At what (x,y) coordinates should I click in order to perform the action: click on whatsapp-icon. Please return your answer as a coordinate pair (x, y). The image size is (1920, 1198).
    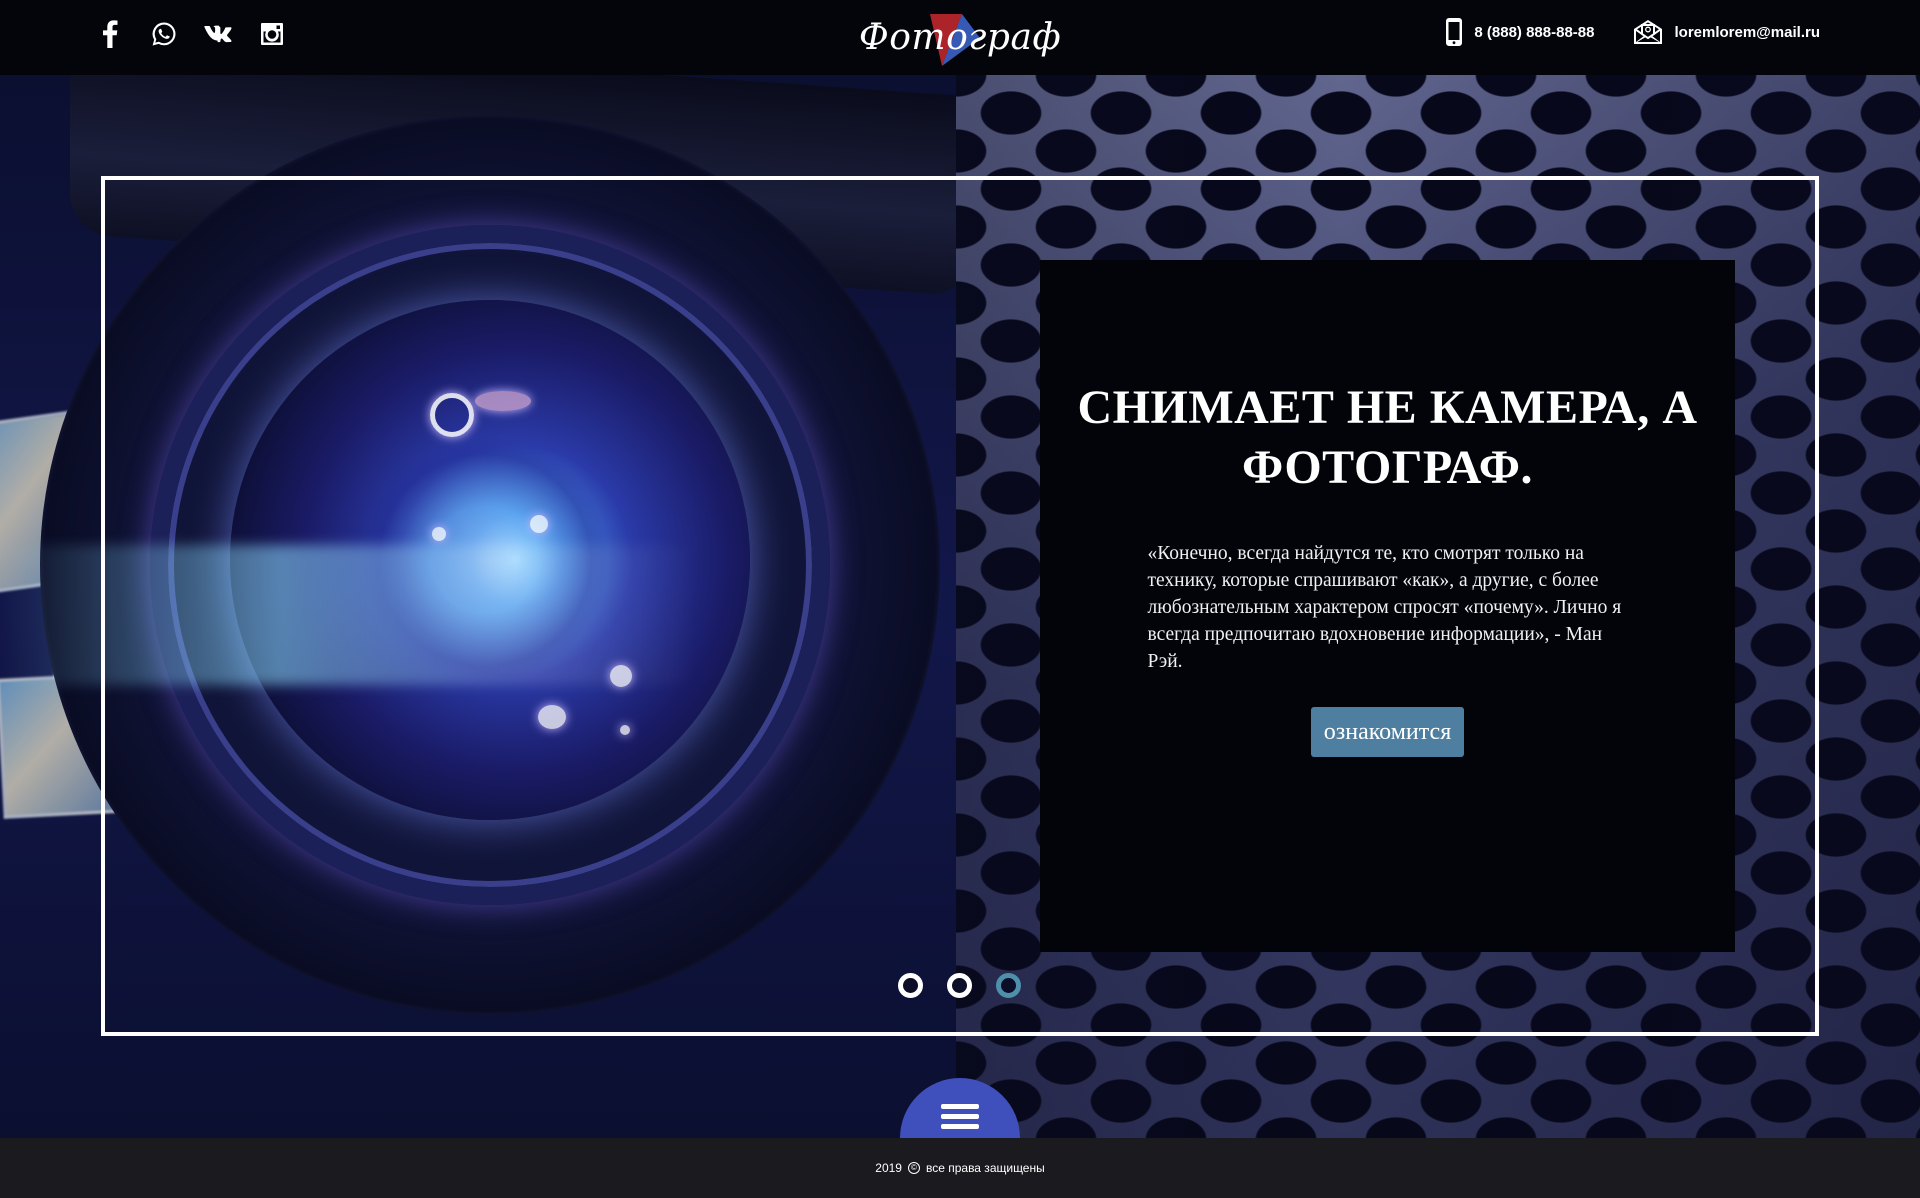
    Looking at the image, I should click on (164, 34).